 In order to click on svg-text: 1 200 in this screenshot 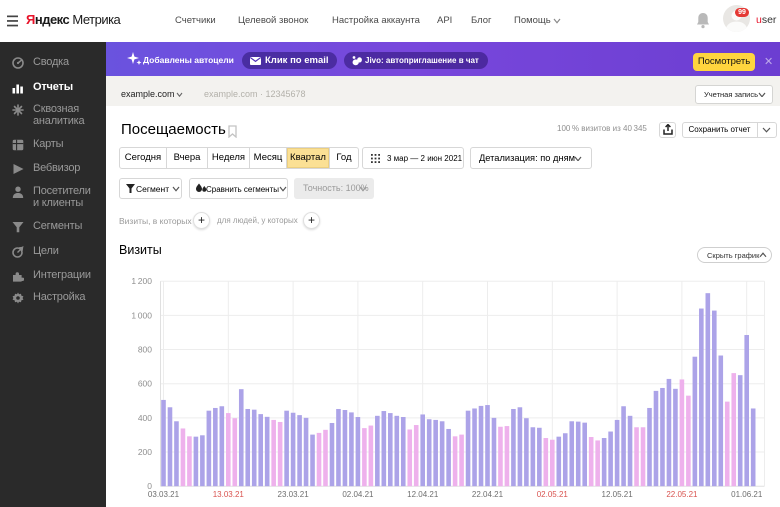, I will do `click(141, 281)`.